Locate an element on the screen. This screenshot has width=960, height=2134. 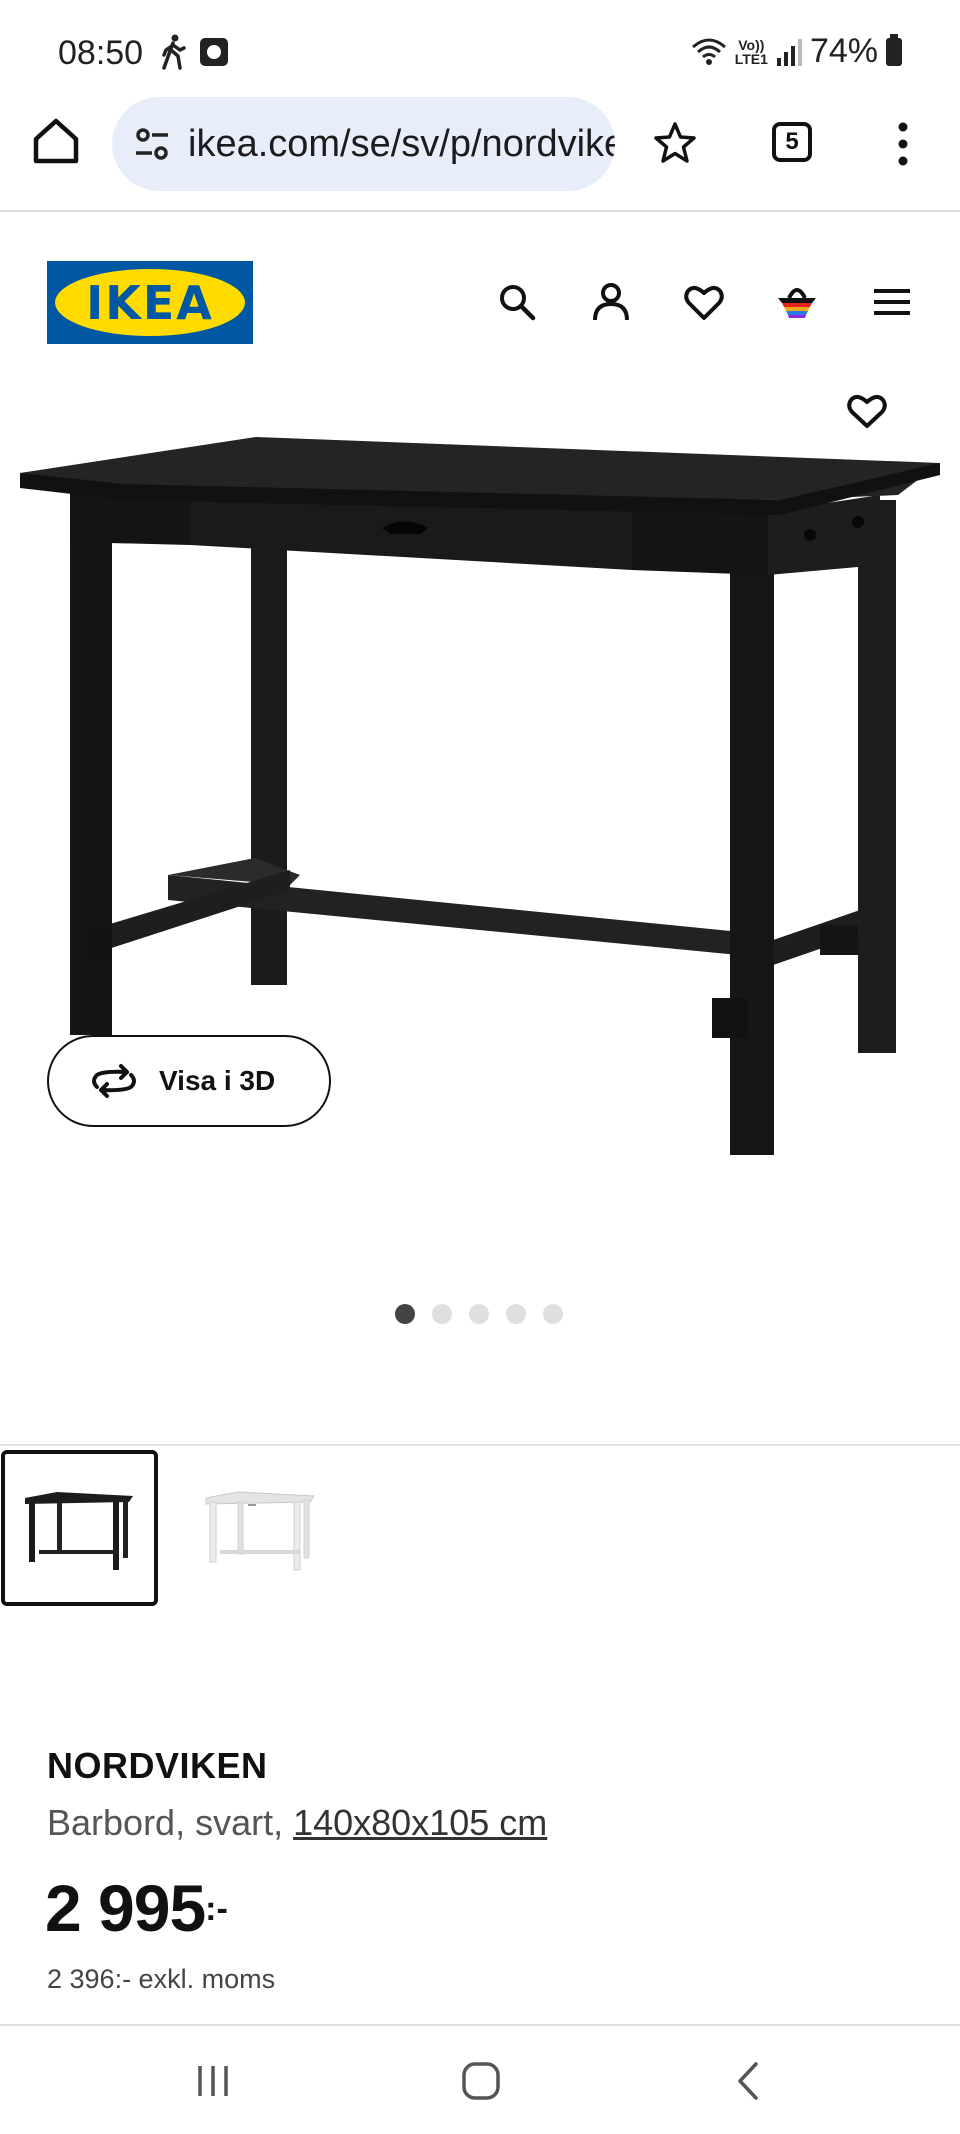
url-text: ikea.com/se/sv/p/nordviken is located at coordinates (401, 144).